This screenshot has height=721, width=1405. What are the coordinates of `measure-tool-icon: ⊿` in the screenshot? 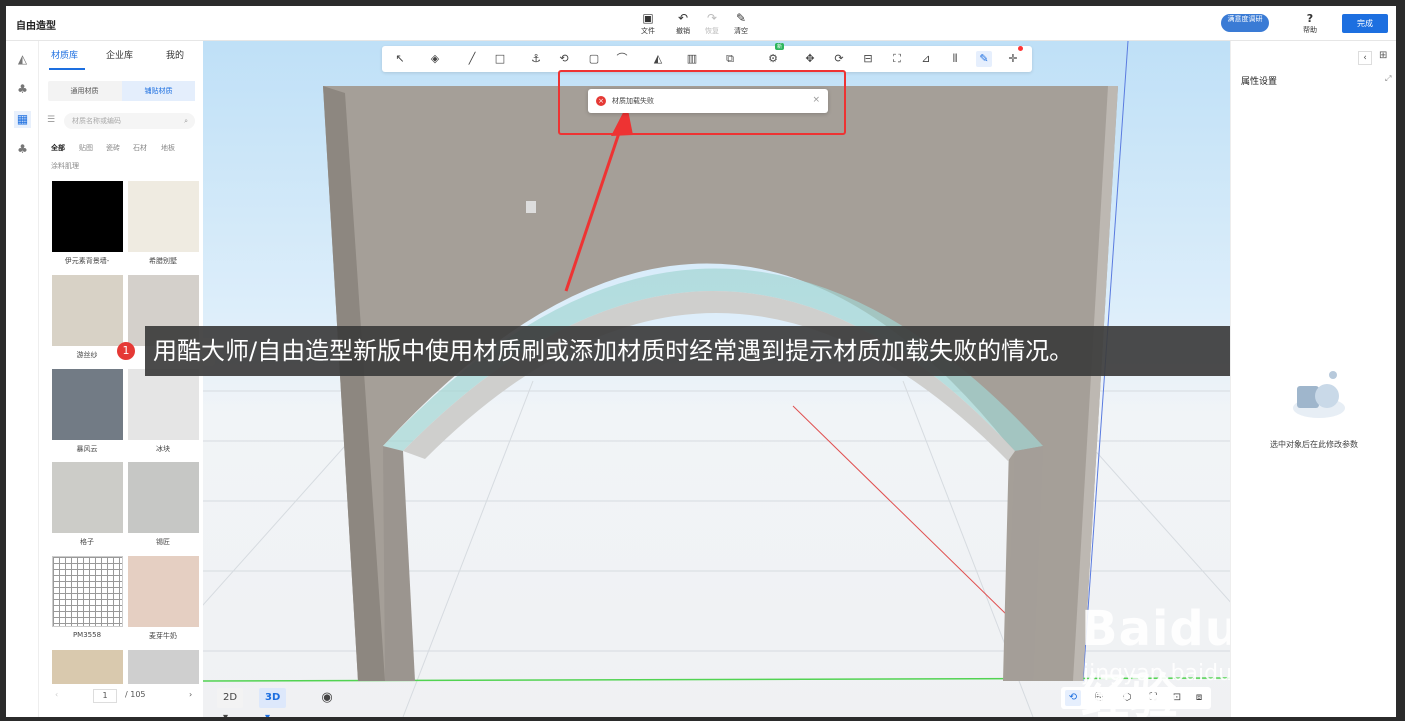 It's located at (926, 59).